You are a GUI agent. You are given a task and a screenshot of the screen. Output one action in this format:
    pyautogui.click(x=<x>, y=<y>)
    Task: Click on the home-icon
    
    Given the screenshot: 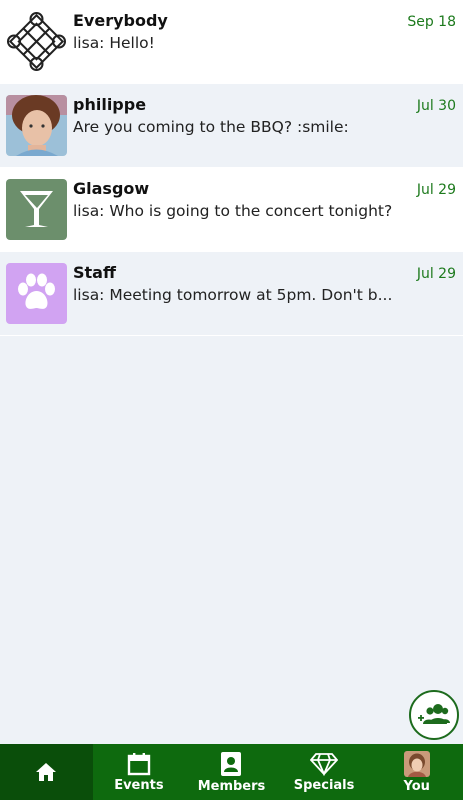 What is the action you would take?
    pyautogui.click(x=46, y=772)
    